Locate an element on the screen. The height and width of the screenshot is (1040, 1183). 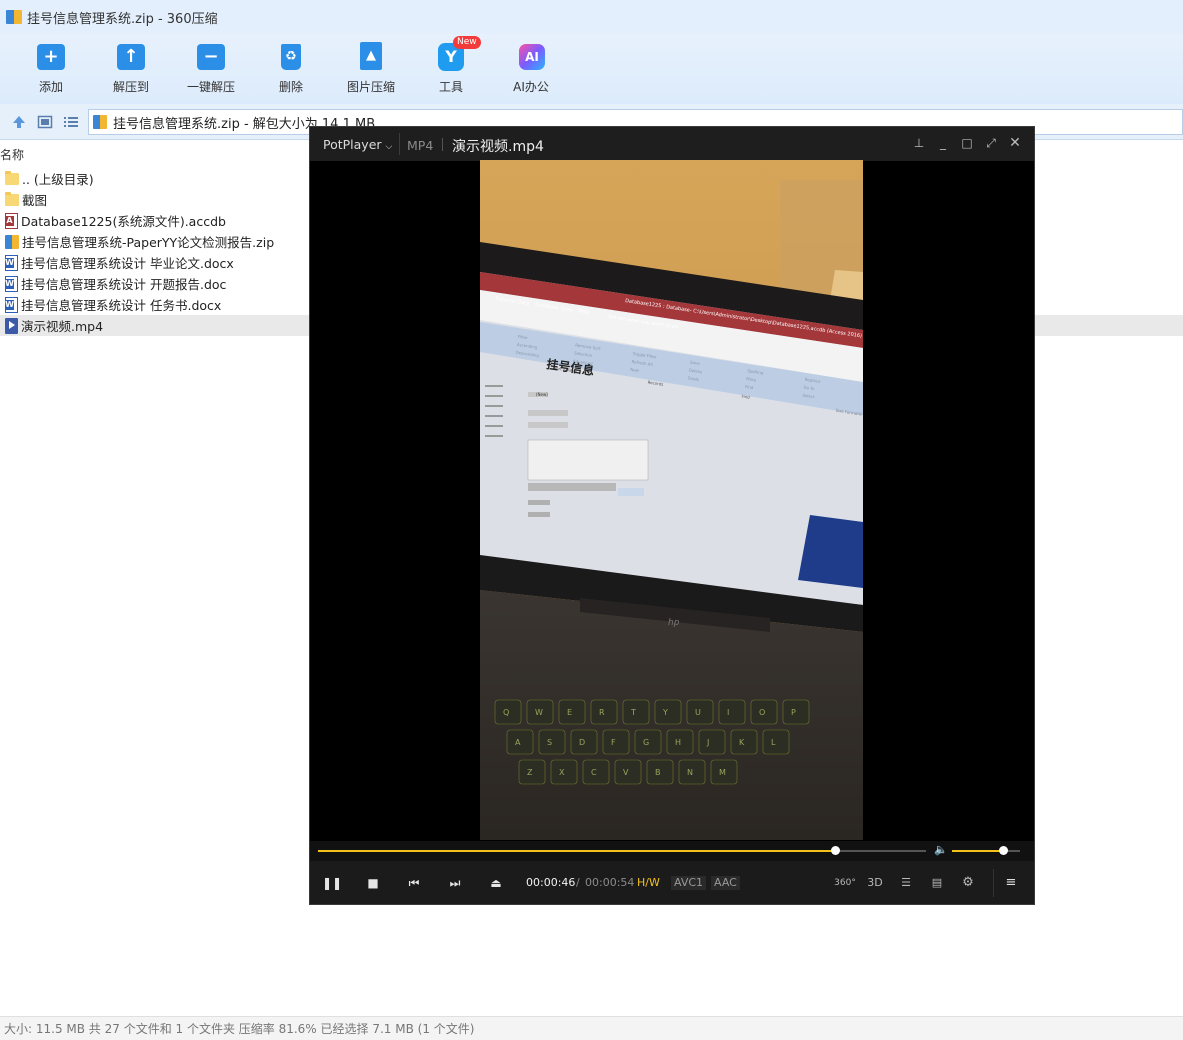
keyboard-key-label: K is located at coordinates (742, 742).